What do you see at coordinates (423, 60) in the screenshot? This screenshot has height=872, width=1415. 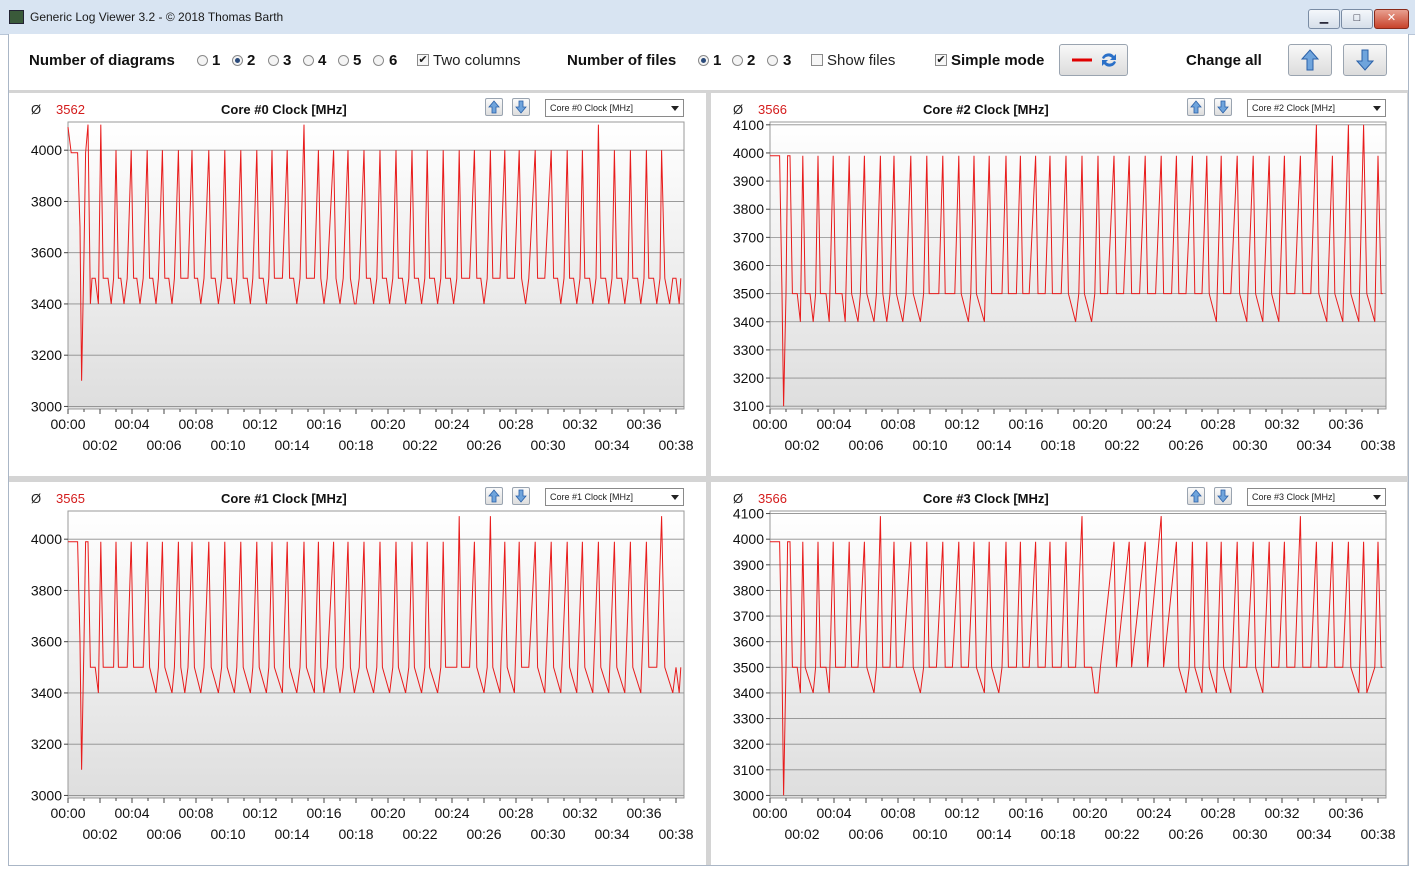 I see `two-columns-checkbox: ✔` at bounding box center [423, 60].